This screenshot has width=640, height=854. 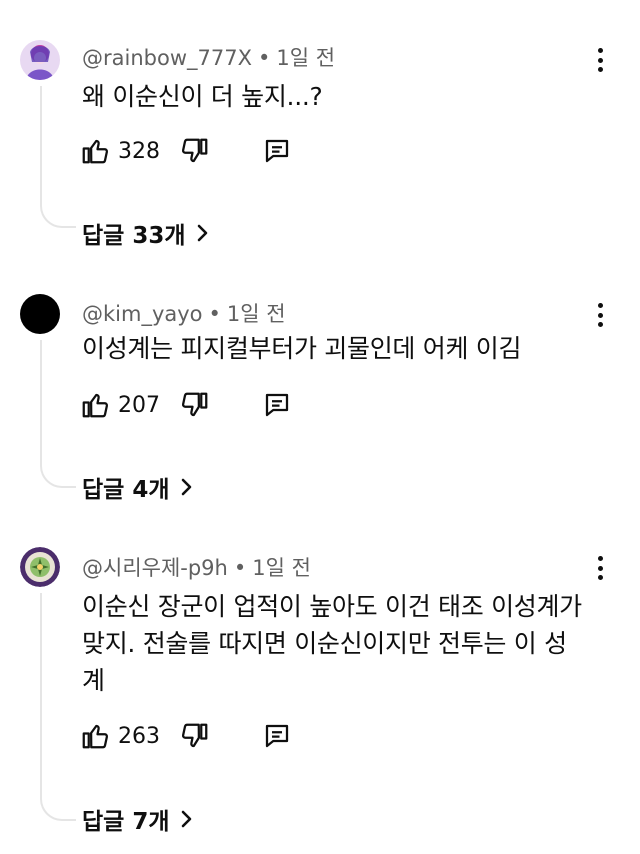 What do you see at coordinates (167, 58) in the screenshot?
I see `author-handle: @rainbow_777X` at bounding box center [167, 58].